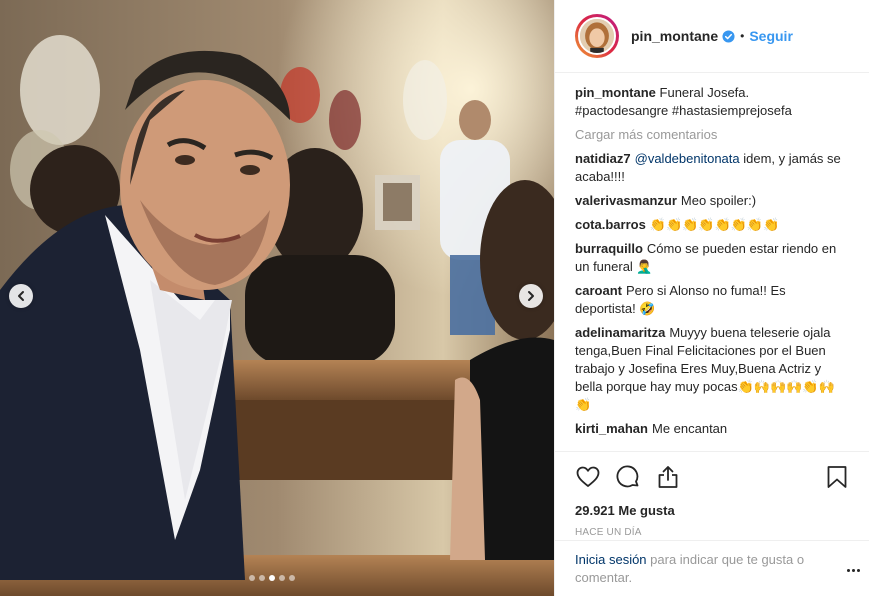 The width and height of the screenshot is (869, 596). What do you see at coordinates (609, 248) in the screenshot?
I see `comment-username: burraquillo` at bounding box center [609, 248].